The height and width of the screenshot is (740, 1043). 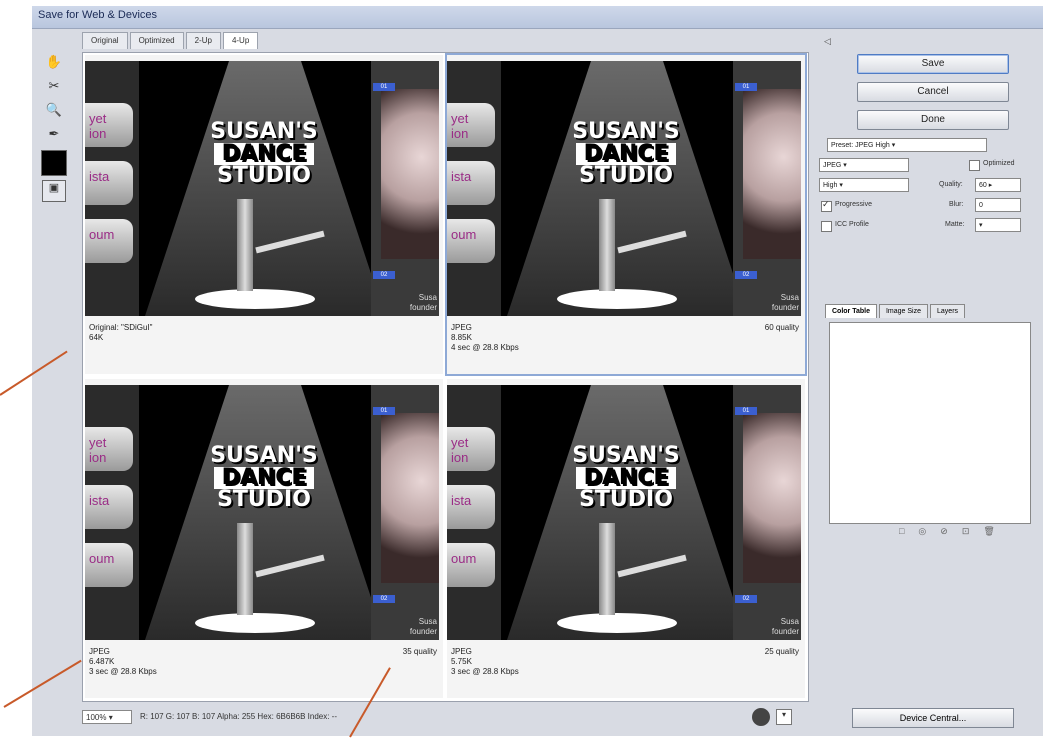 I want to click on window-title: Save for Web & Devices, so click(x=98, y=15).